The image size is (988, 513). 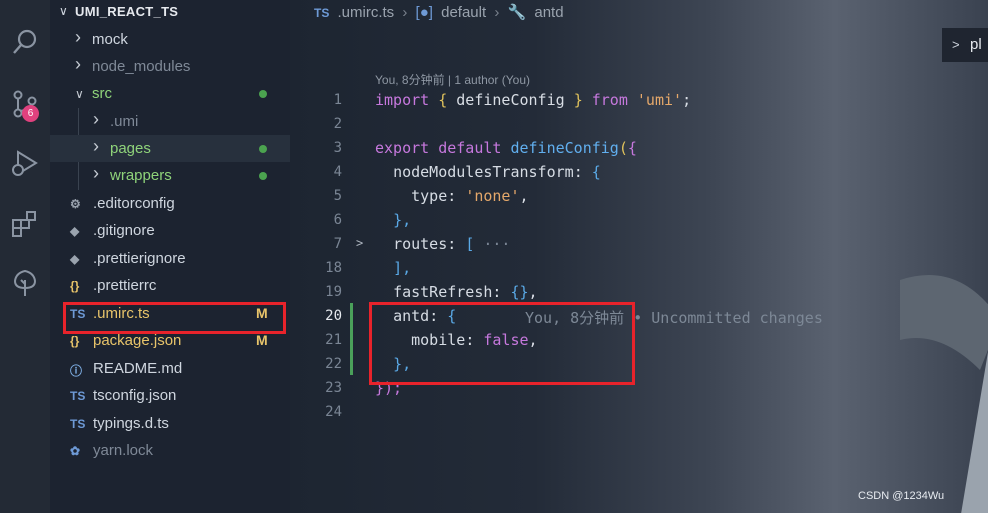 I want to click on debug-icon, so click(x=25, y=163).